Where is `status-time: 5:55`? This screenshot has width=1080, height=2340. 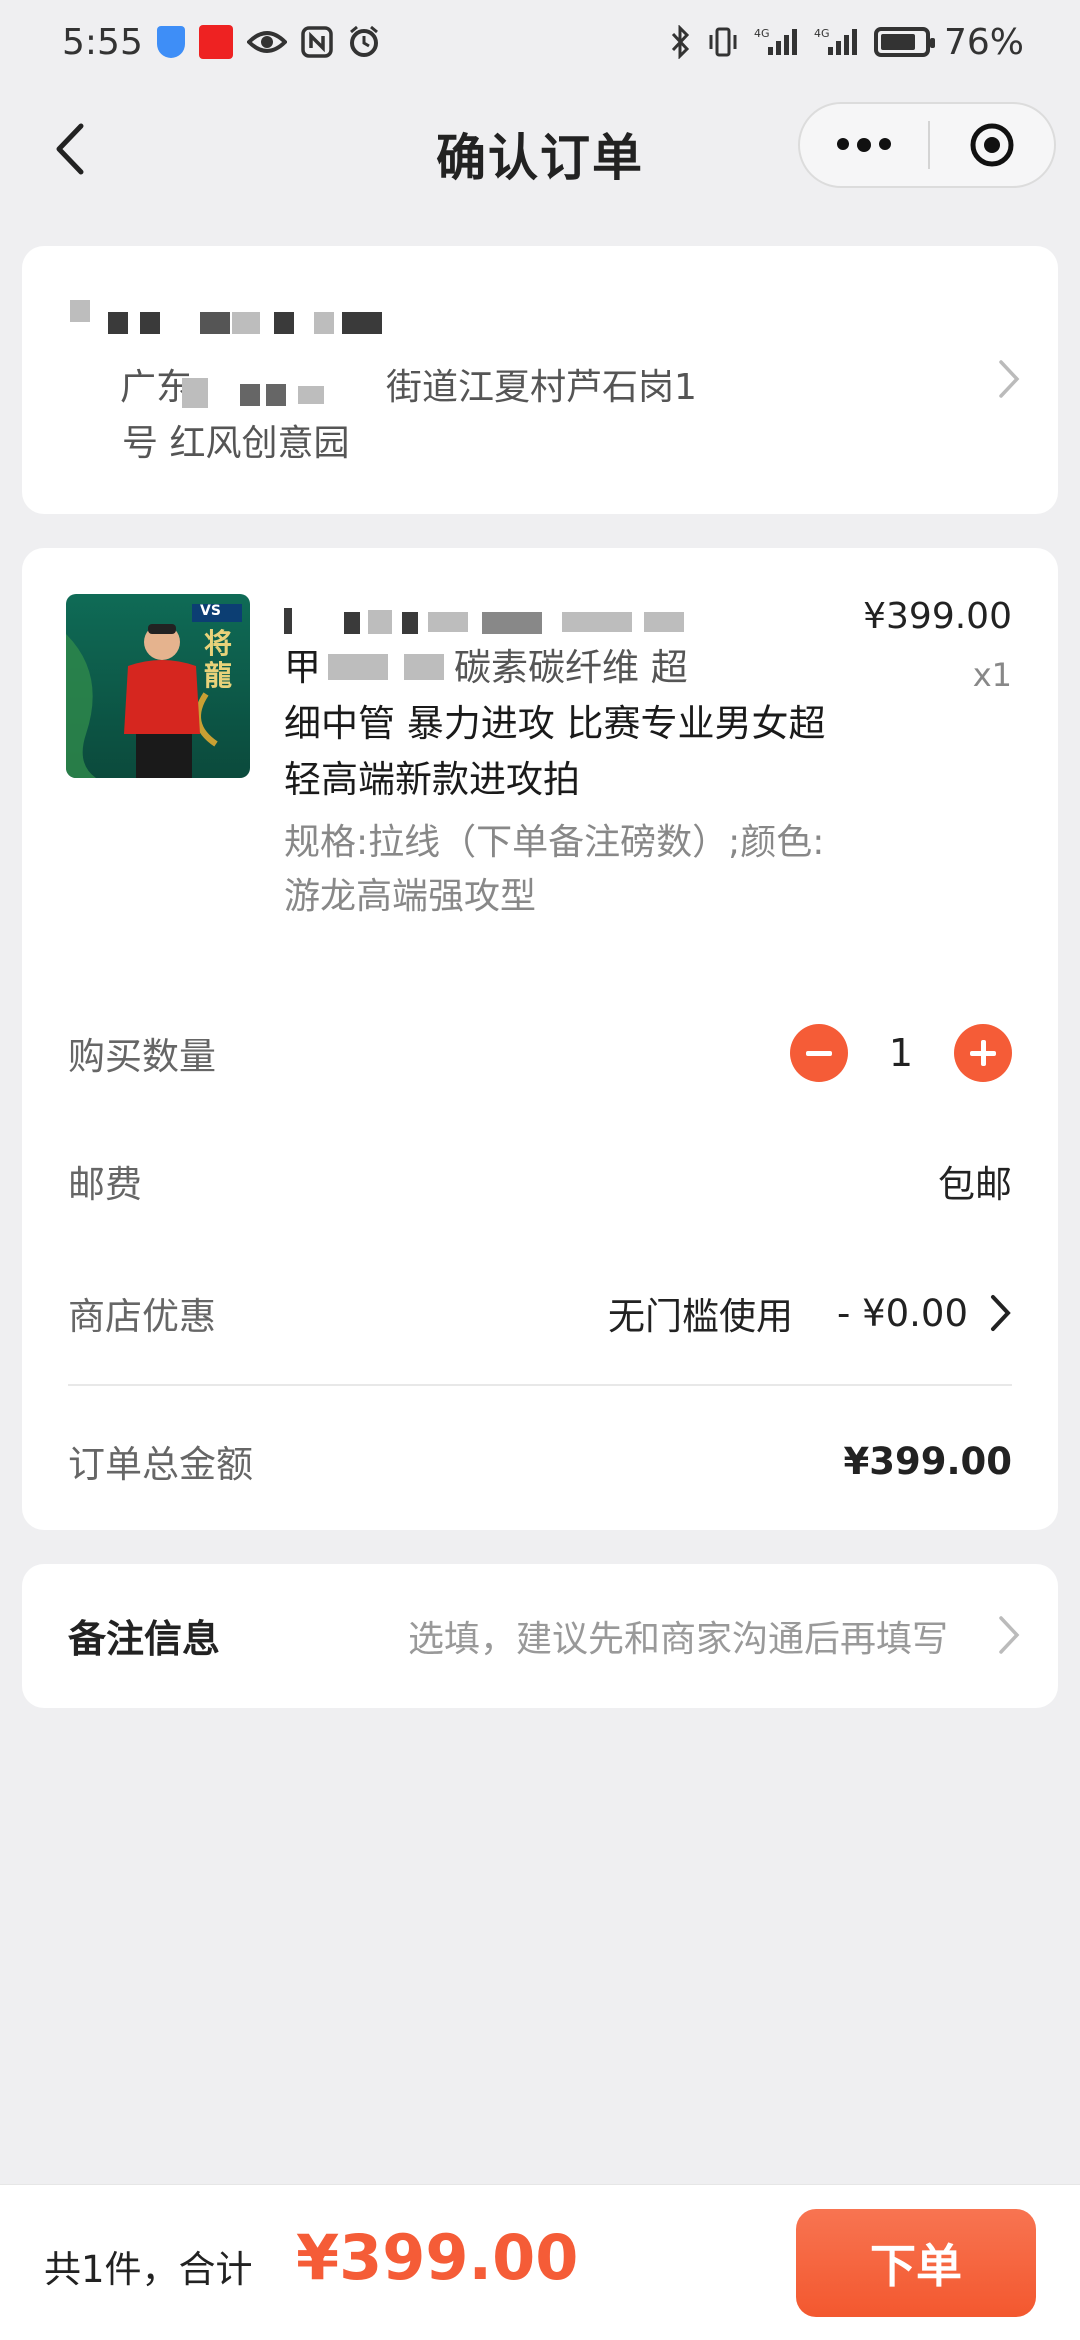
status-time: 5:55 is located at coordinates (102, 42).